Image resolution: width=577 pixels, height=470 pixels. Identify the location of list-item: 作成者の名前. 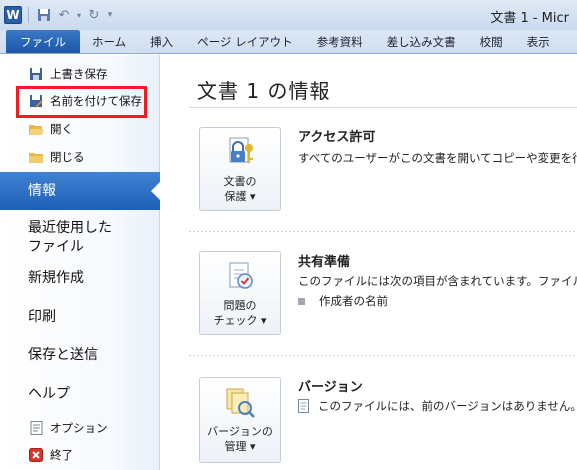
(343, 301).